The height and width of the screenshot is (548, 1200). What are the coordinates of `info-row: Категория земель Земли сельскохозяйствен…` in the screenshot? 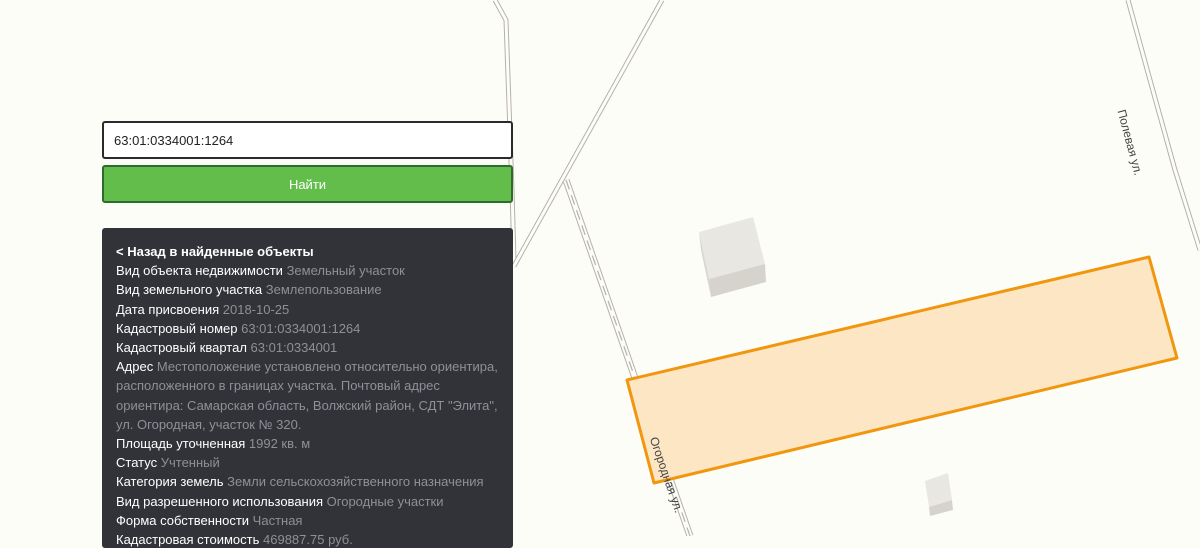 It's located at (307, 481).